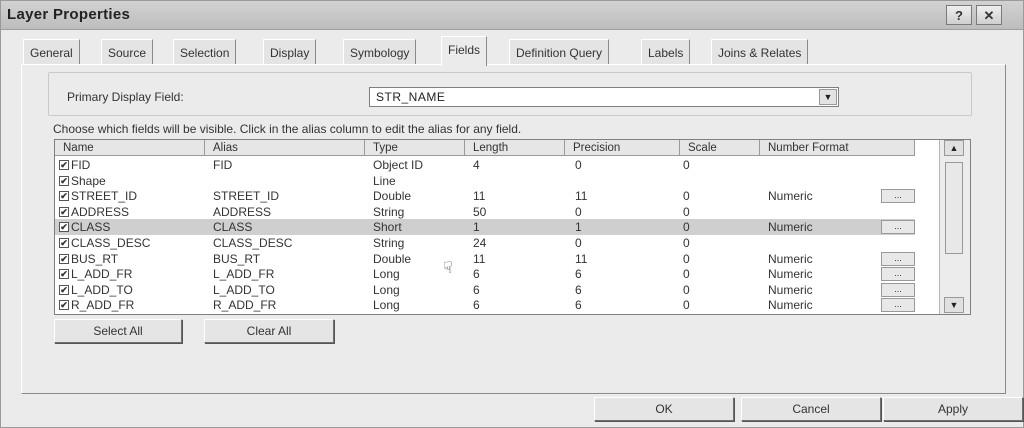  Describe the element at coordinates (954, 148) in the screenshot. I see `scroll-up-icon: ▲` at that location.